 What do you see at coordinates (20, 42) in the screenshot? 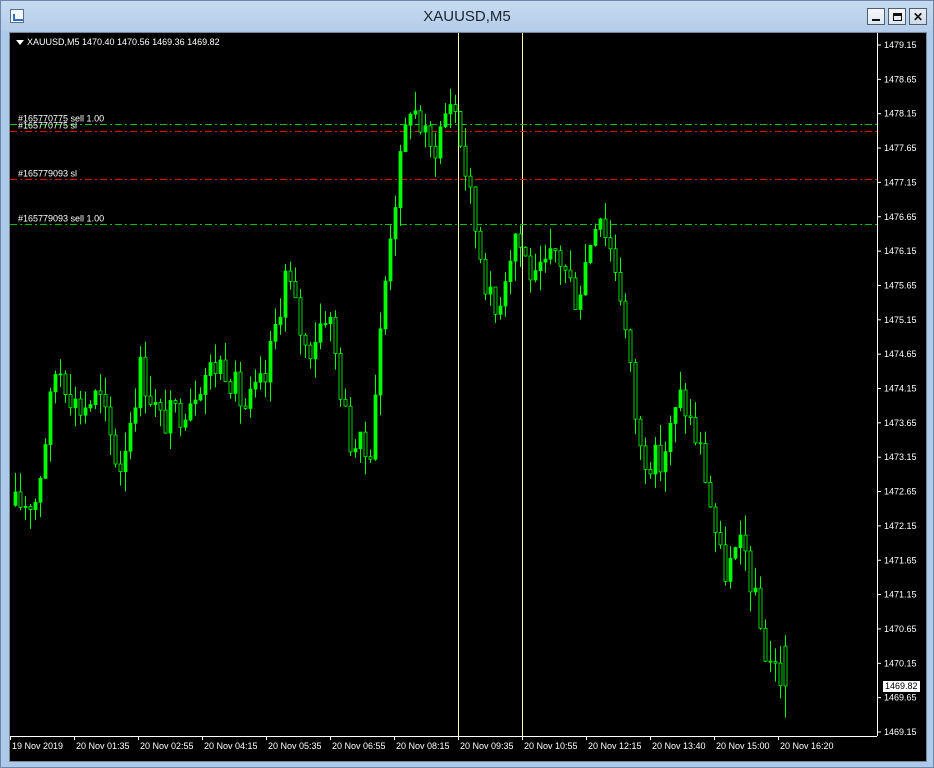
I see `chart-info-dropdown-icon` at bounding box center [20, 42].